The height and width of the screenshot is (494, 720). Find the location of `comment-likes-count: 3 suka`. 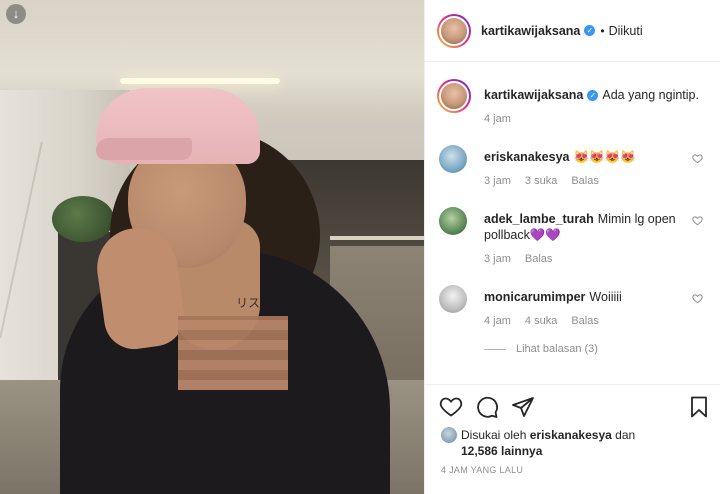

comment-likes-count: 3 suka is located at coordinates (541, 181).